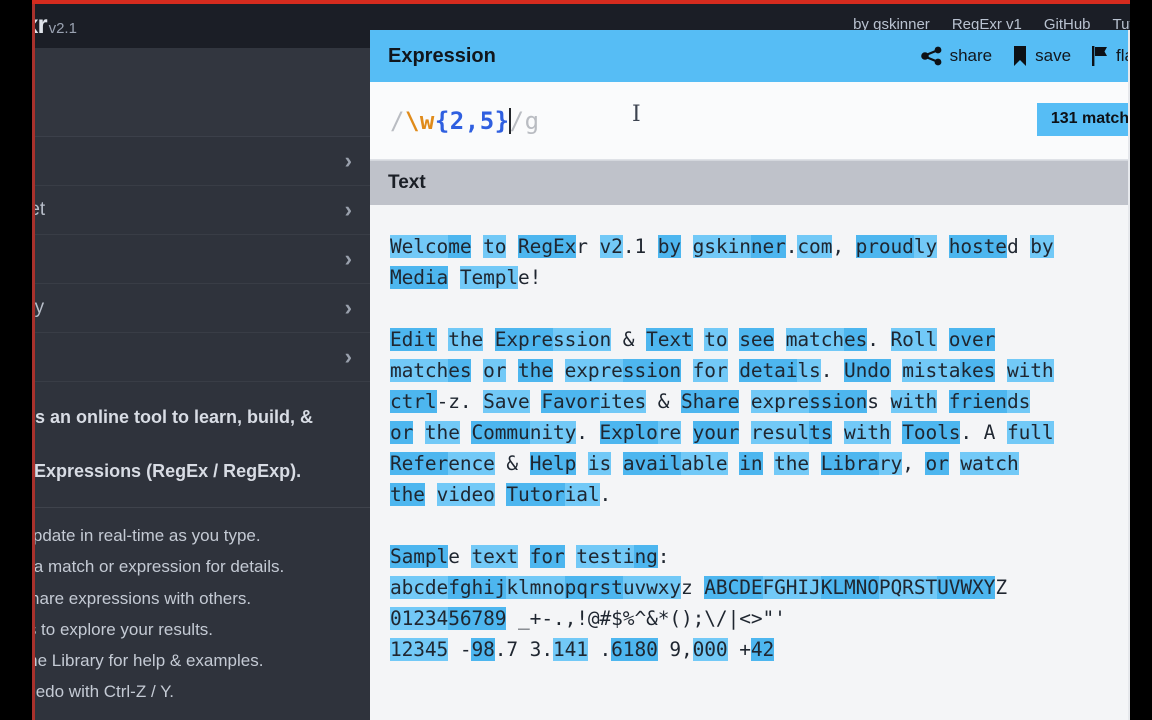 The height and width of the screenshot is (720, 1152). I want to click on regex-match: Roll, so click(913, 339).